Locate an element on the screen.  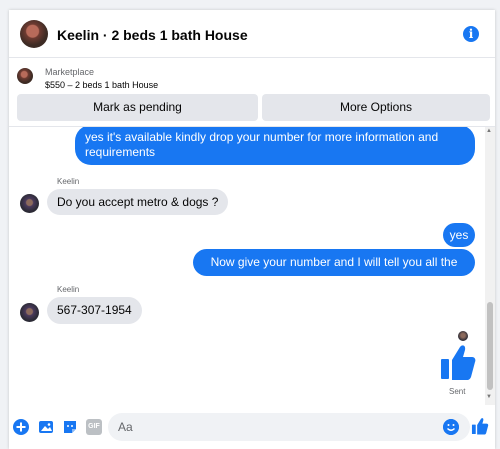
message-input: Aa is located at coordinates (289, 427).